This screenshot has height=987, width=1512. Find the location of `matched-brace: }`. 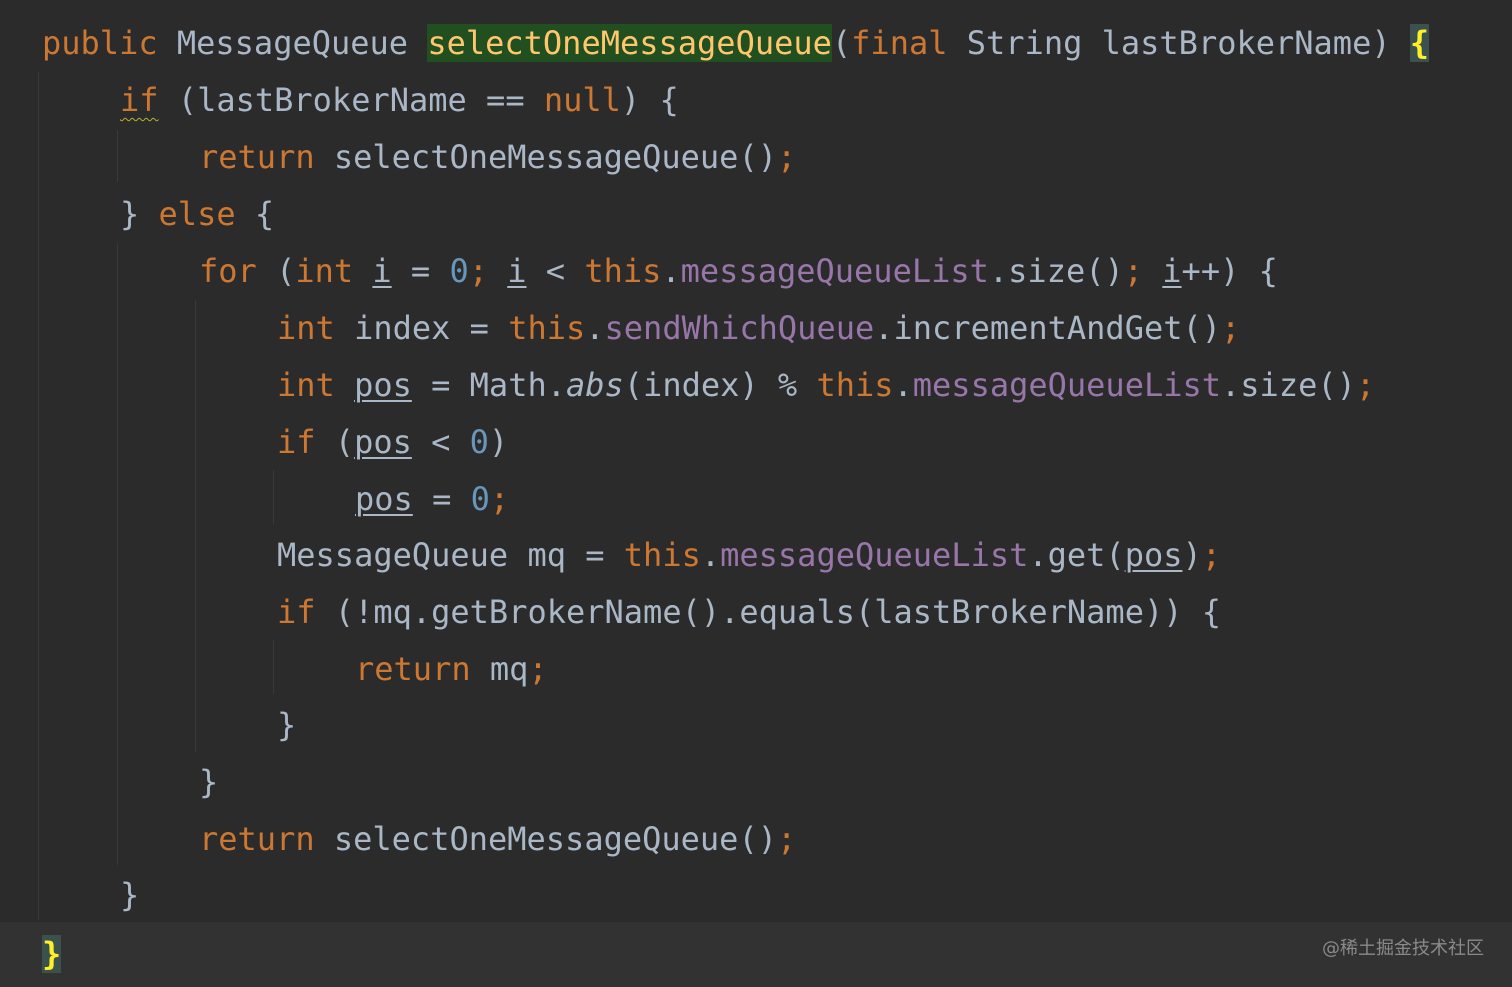

matched-brace: } is located at coordinates (52, 954).